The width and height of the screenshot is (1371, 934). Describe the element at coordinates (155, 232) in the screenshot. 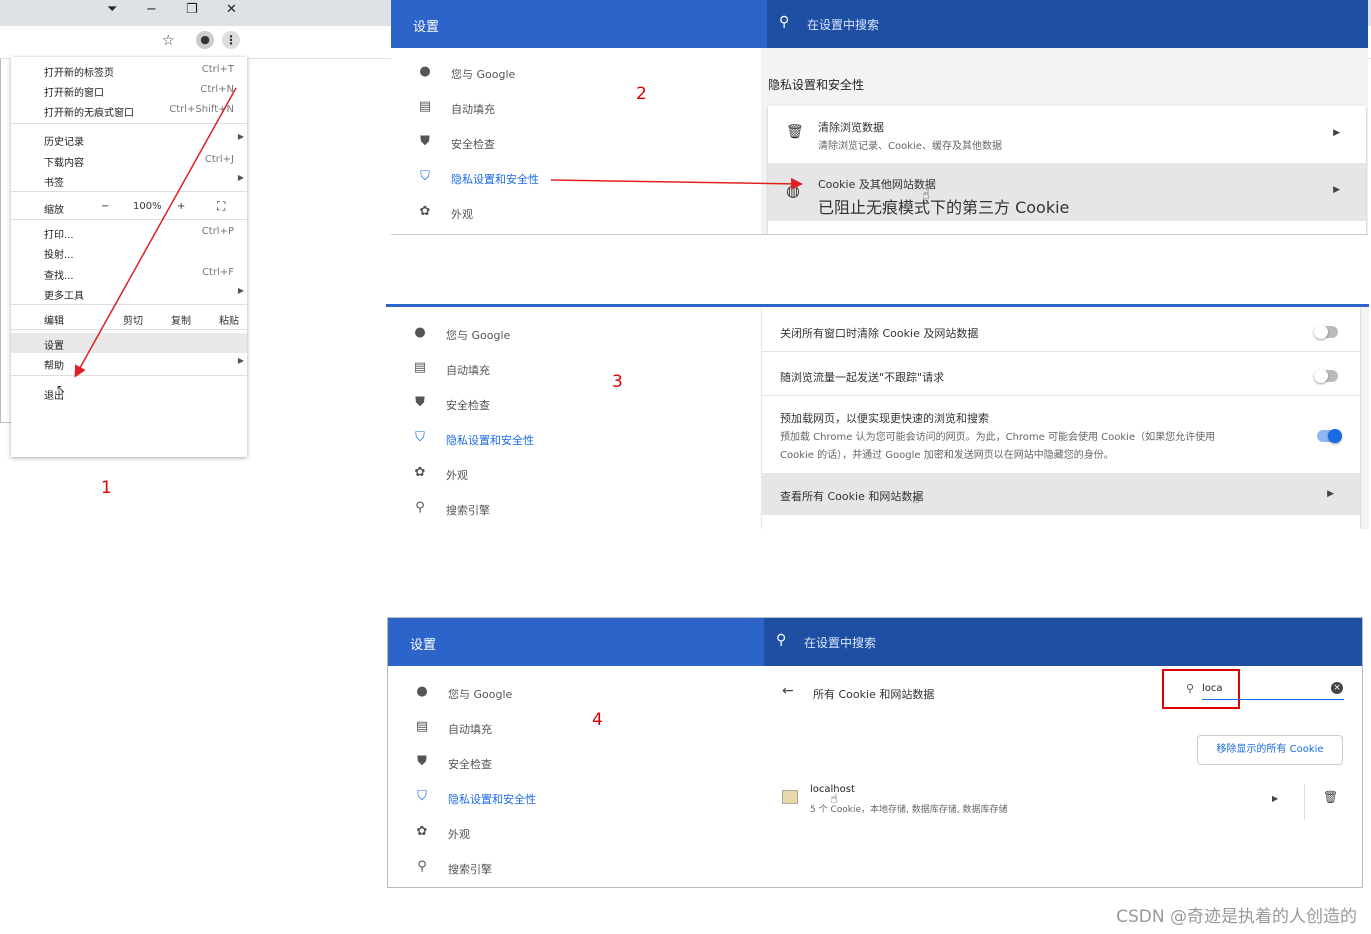

I see `arrow-to-settings` at that location.